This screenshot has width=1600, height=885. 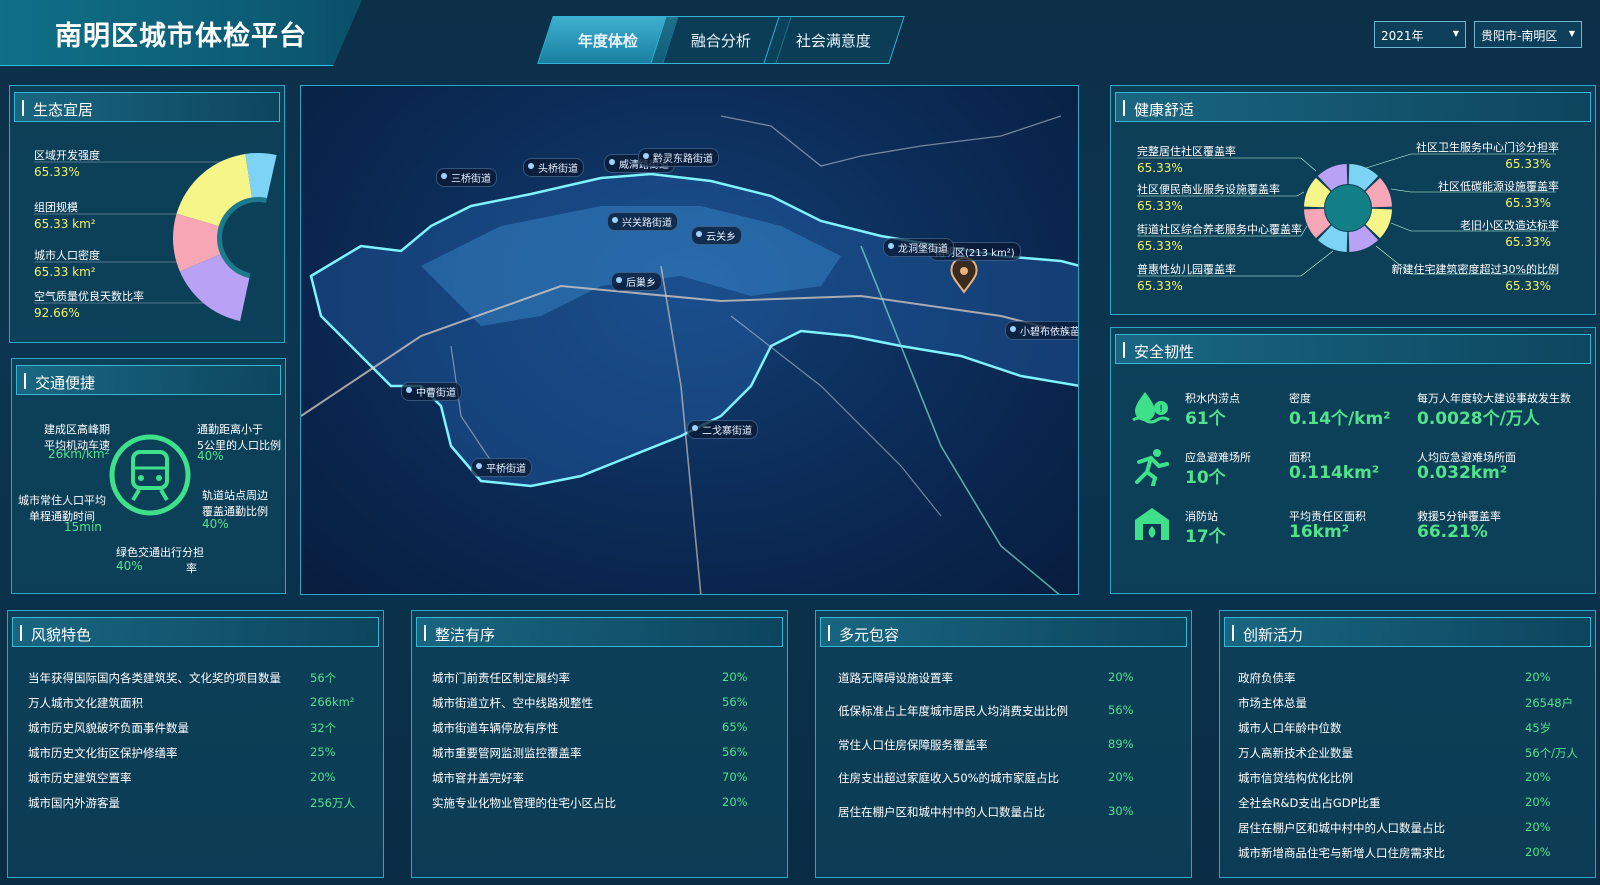 What do you see at coordinates (1394, 777) in the screenshot?
I see `list-item: 城市信贷结构优化比例 20%` at bounding box center [1394, 777].